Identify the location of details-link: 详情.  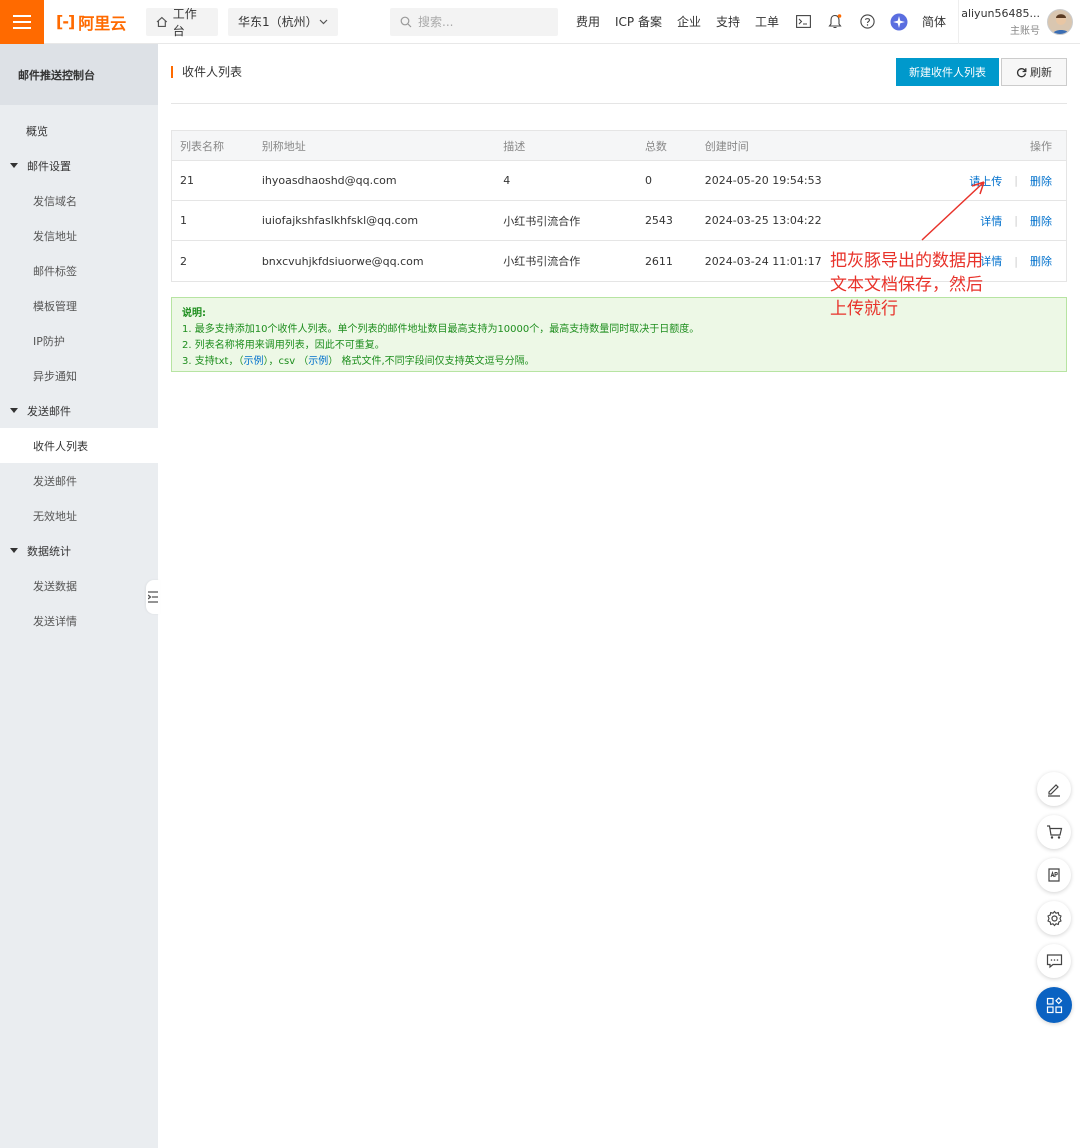
(991, 221).